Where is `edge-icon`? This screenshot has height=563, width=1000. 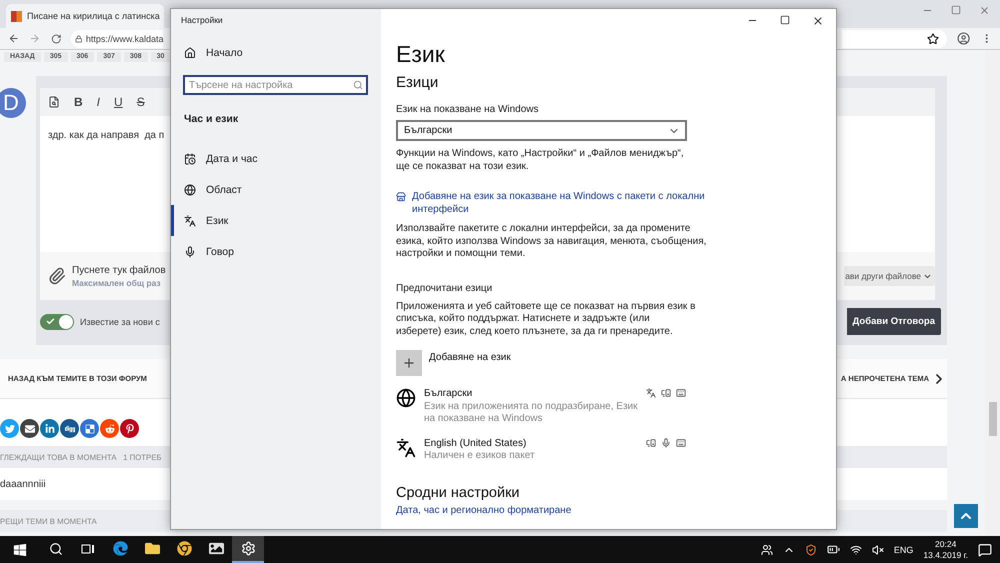 edge-icon is located at coordinates (120, 548).